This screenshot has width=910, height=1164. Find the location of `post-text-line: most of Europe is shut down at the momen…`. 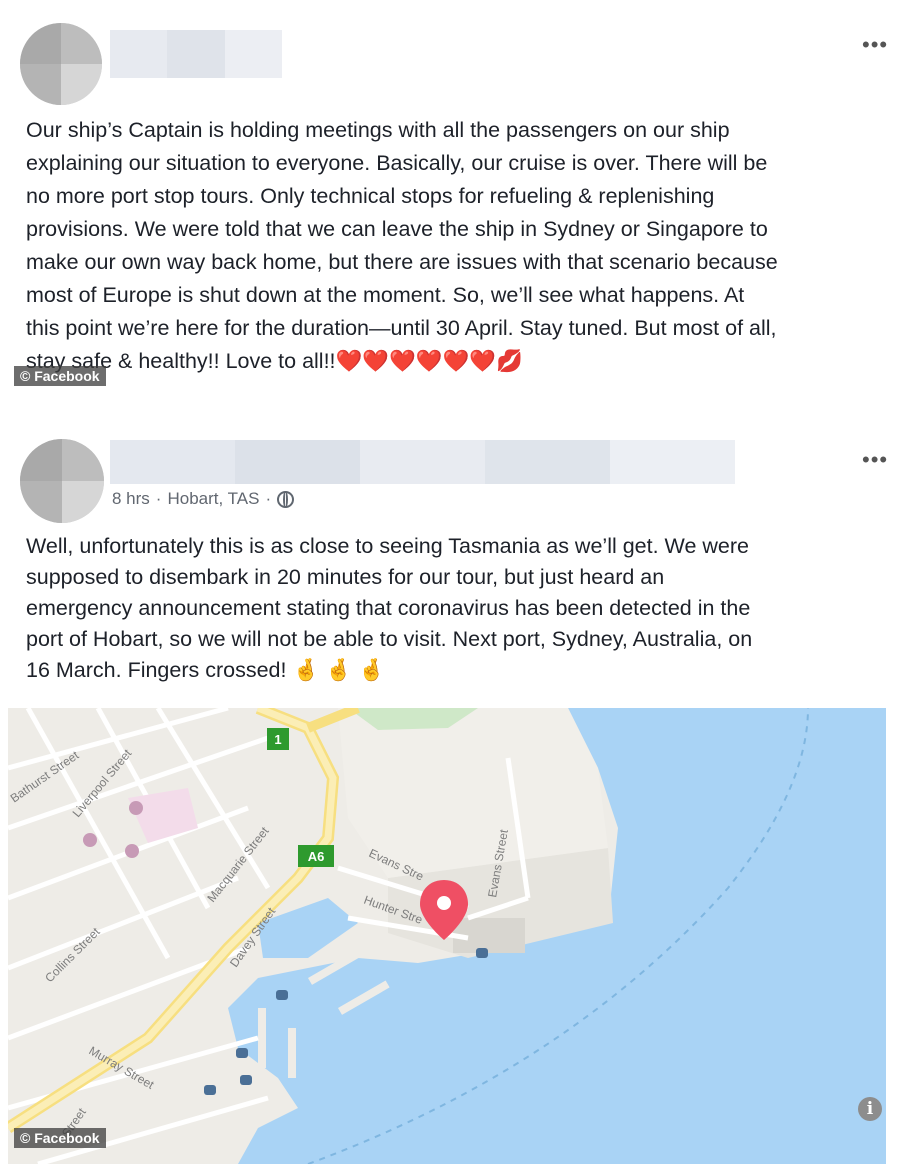

post-text-line: most of Europe is shut down at the momen… is located at coordinates (385, 295).